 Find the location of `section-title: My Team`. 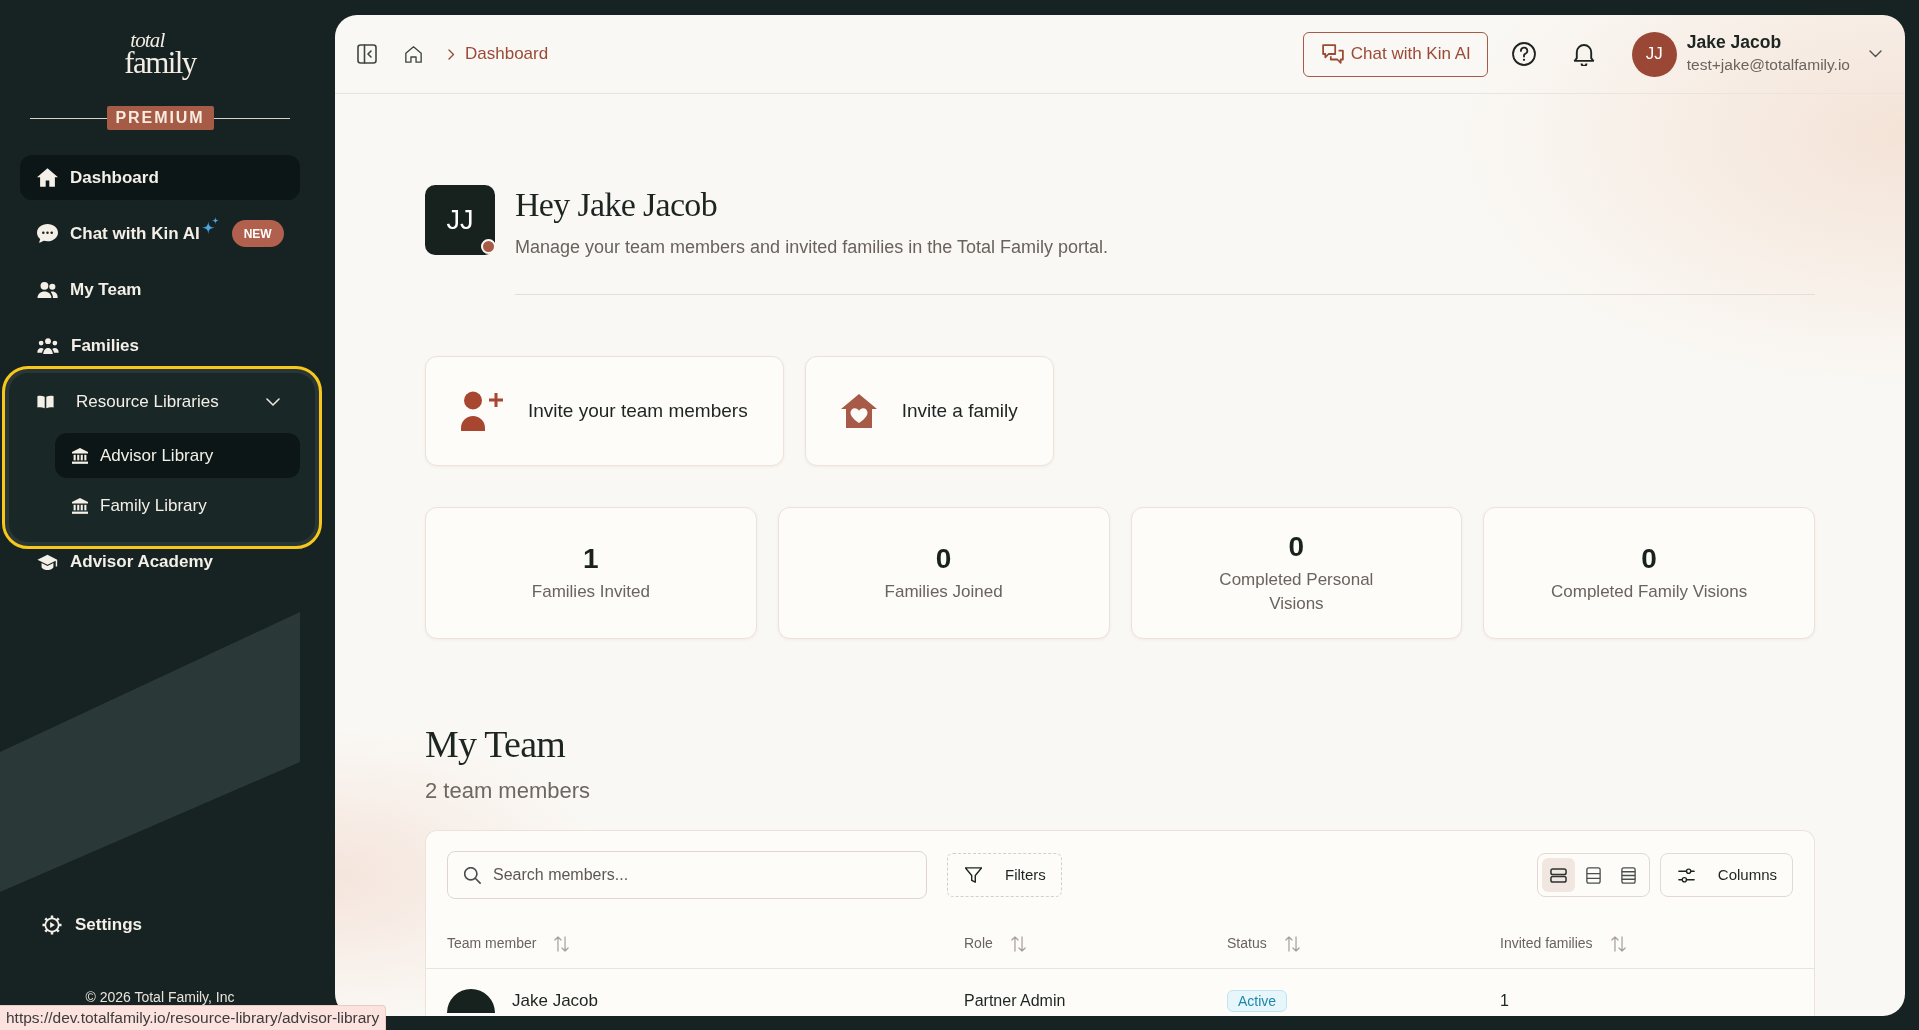

section-title: My Team is located at coordinates (495, 744).